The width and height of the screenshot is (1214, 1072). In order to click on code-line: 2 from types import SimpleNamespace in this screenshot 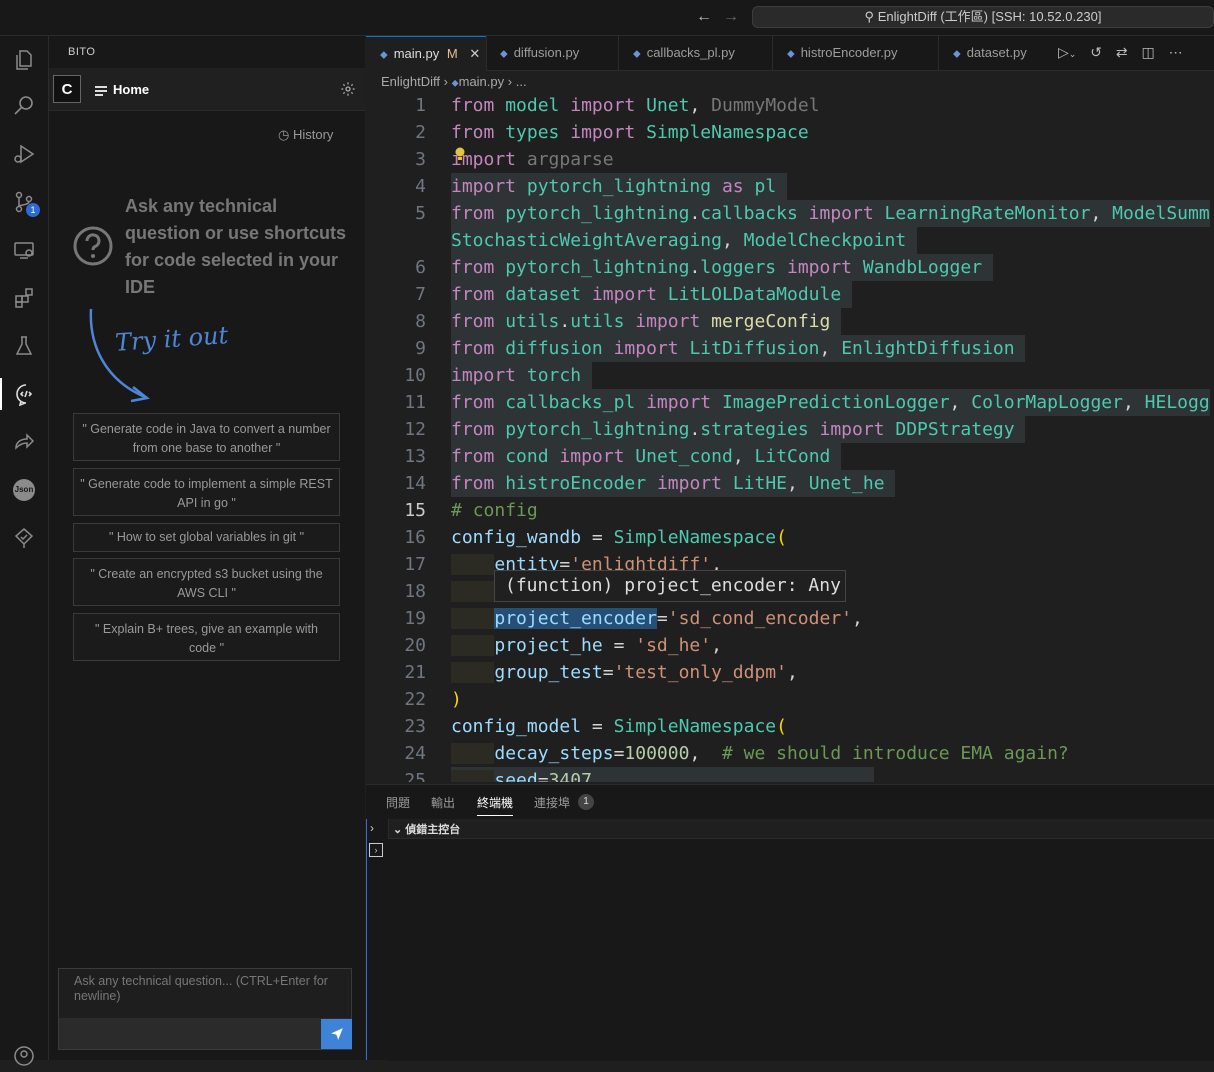, I will do `click(790, 132)`.